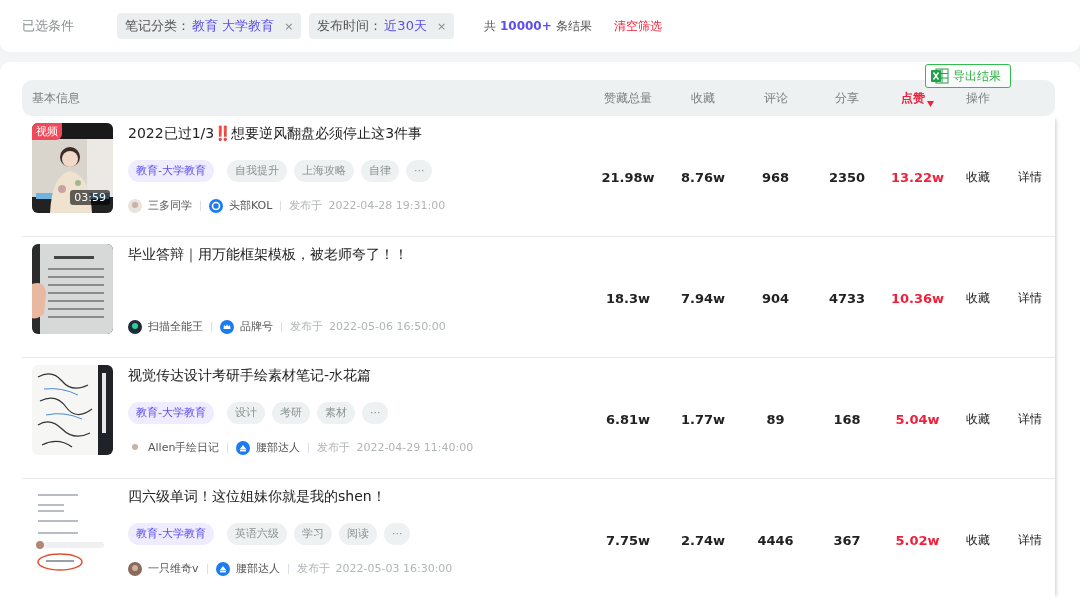 Image resolution: width=1080 pixels, height=597 pixels. I want to click on filter-chip: 发布时间：近30天 ×, so click(382, 26).